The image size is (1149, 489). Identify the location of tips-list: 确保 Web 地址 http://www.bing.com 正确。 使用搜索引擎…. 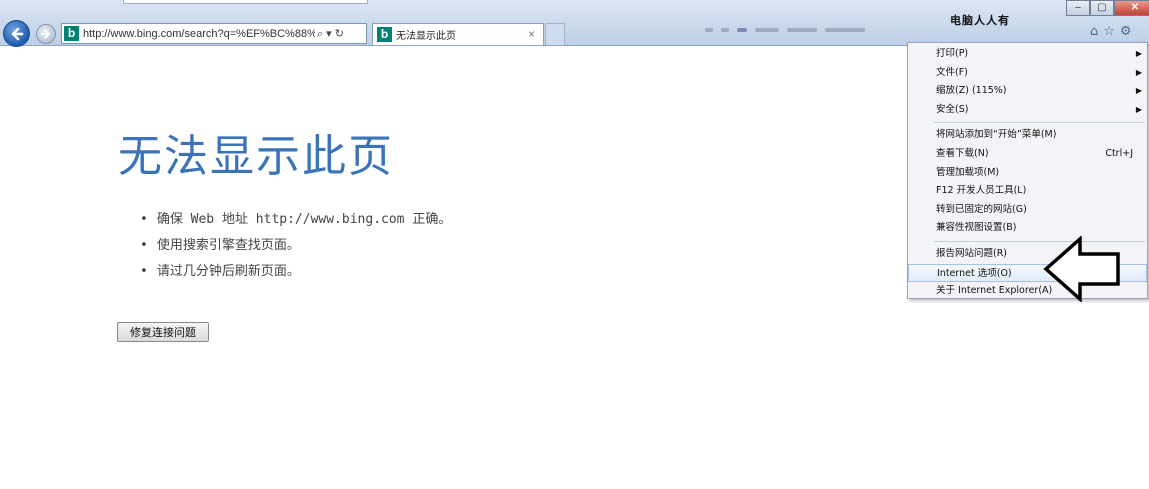
(296, 251).